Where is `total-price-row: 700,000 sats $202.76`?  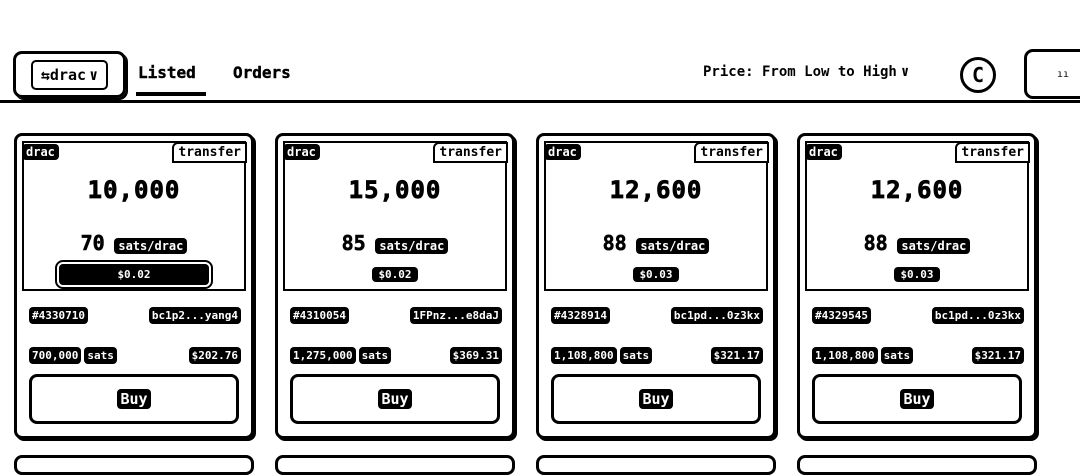
total-price-row: 700,000 sats $202.76 is located at coordinates (135, 355).